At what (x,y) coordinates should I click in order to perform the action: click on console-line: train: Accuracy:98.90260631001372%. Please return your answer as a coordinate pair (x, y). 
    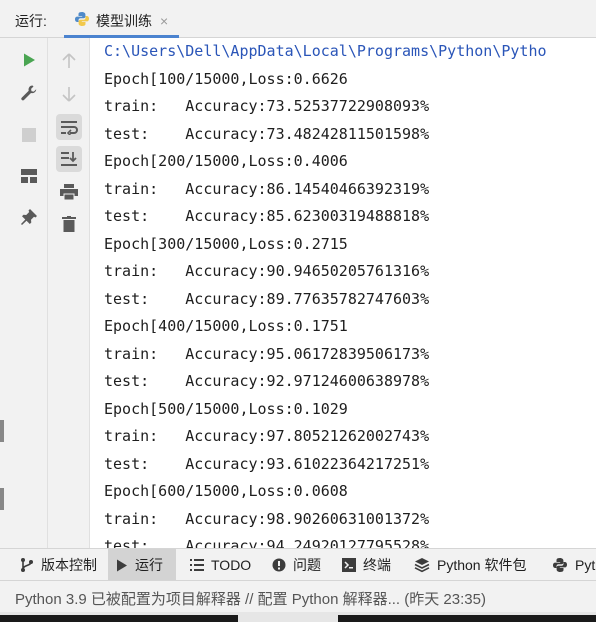
    Looking at the image, I should click on (267, 519).